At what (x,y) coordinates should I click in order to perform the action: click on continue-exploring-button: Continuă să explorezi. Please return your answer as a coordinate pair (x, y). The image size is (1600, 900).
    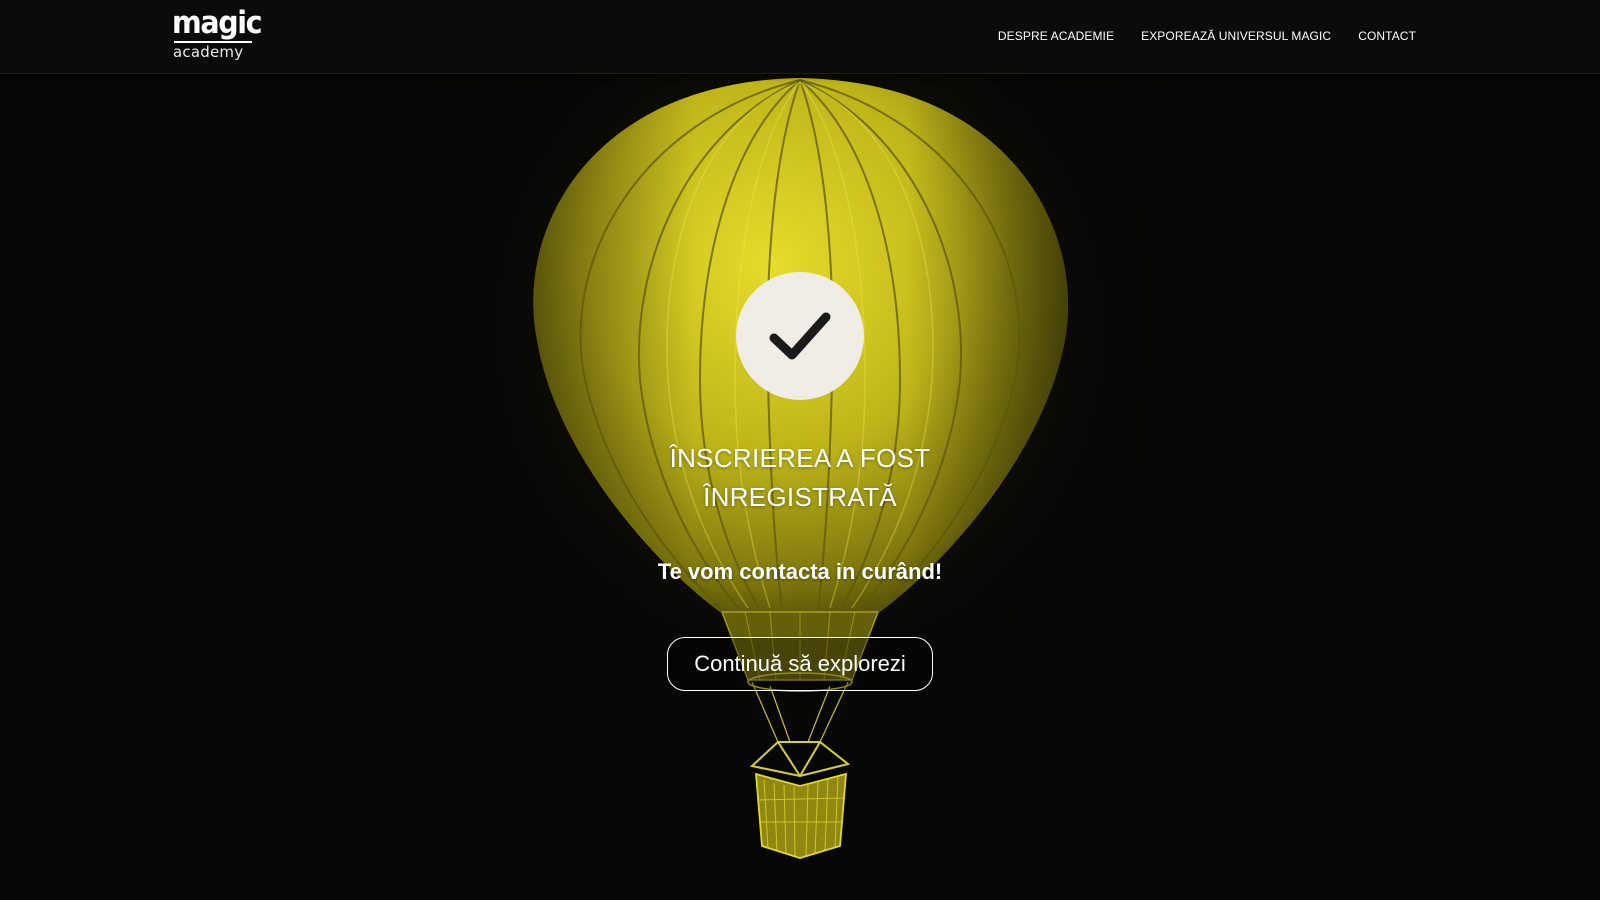
    Looking at the image, I should click on (800, 664).